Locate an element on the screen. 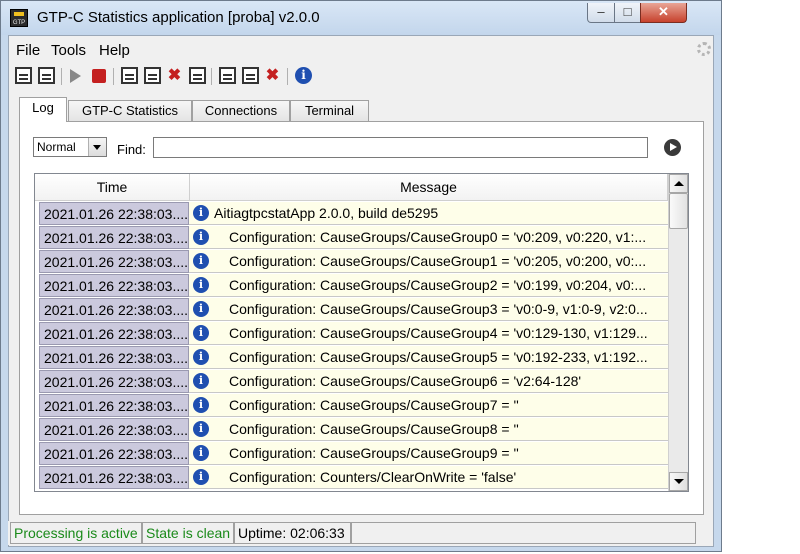 Image resolution: width=800 pixels, height=554 pixels. status-state: State is clean is located at coordinates (188, 533).